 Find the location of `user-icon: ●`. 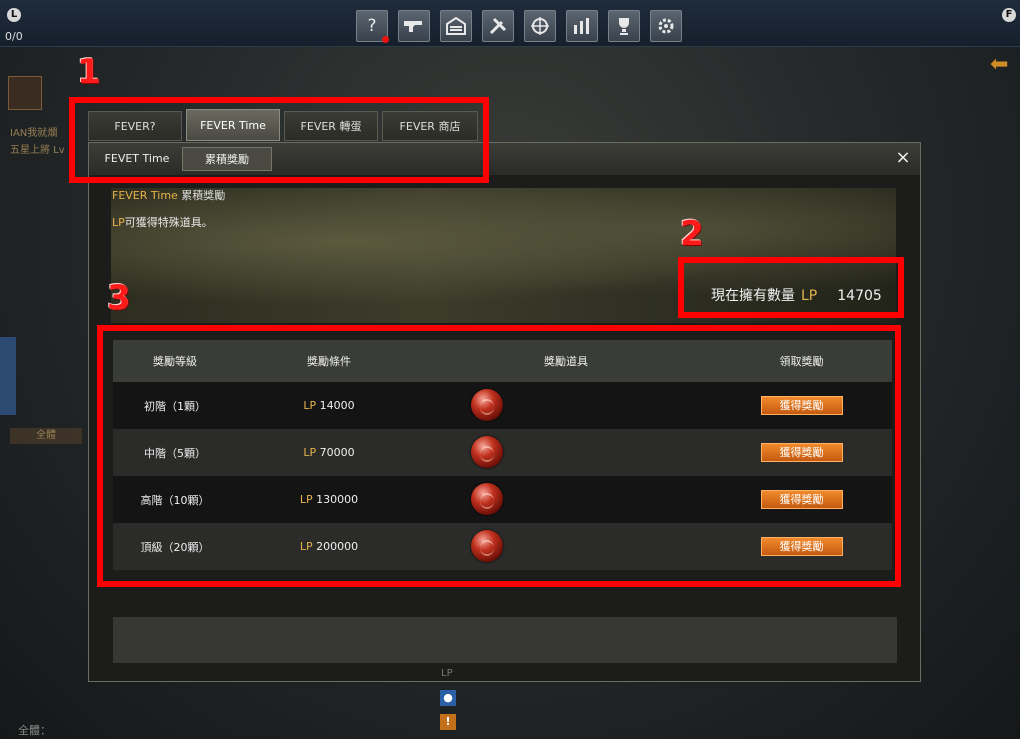

user-icon: ● is located at coordinates (448, 698).